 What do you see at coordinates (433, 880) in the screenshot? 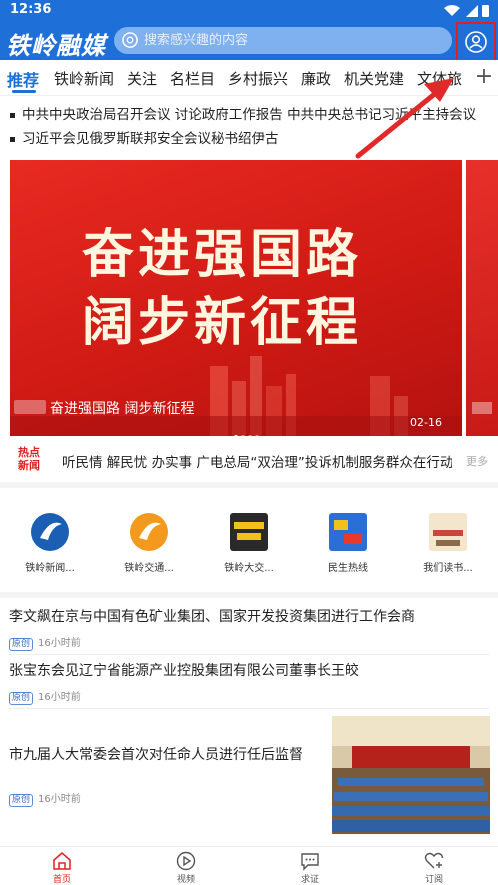
I see `nav-label: 订阅` at bounding box center [433, 880].